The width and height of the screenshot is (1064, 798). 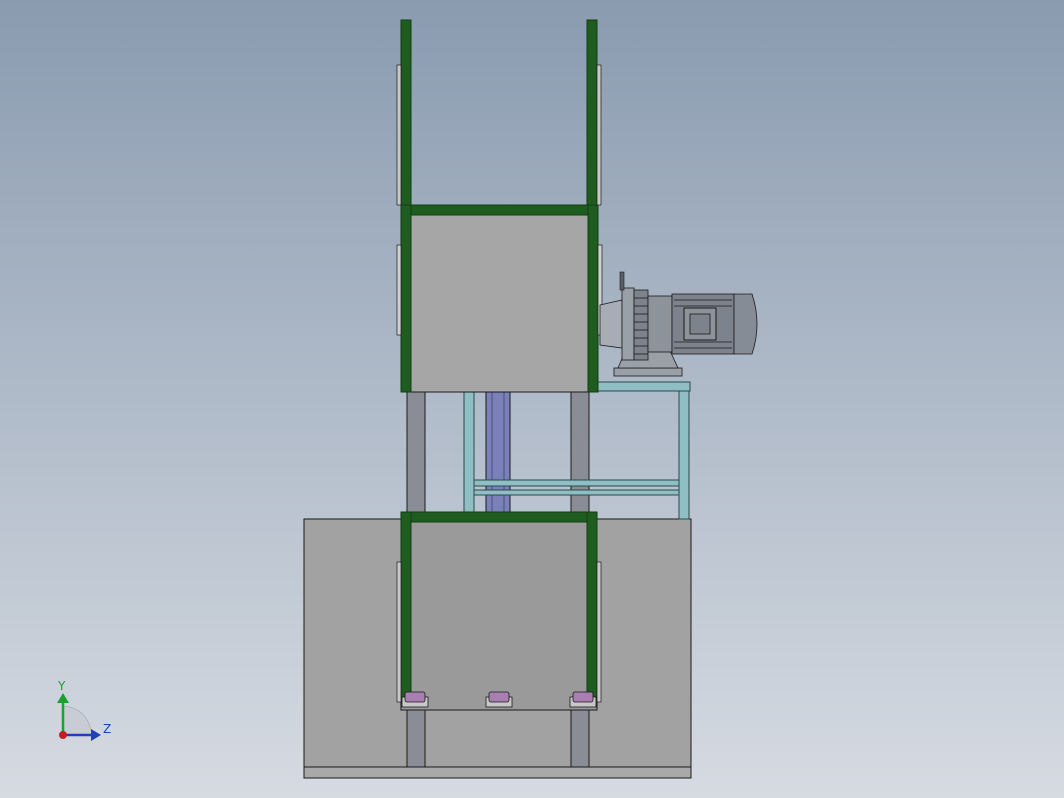 I want to click on upper-chamber, so click(x=499, y=298).